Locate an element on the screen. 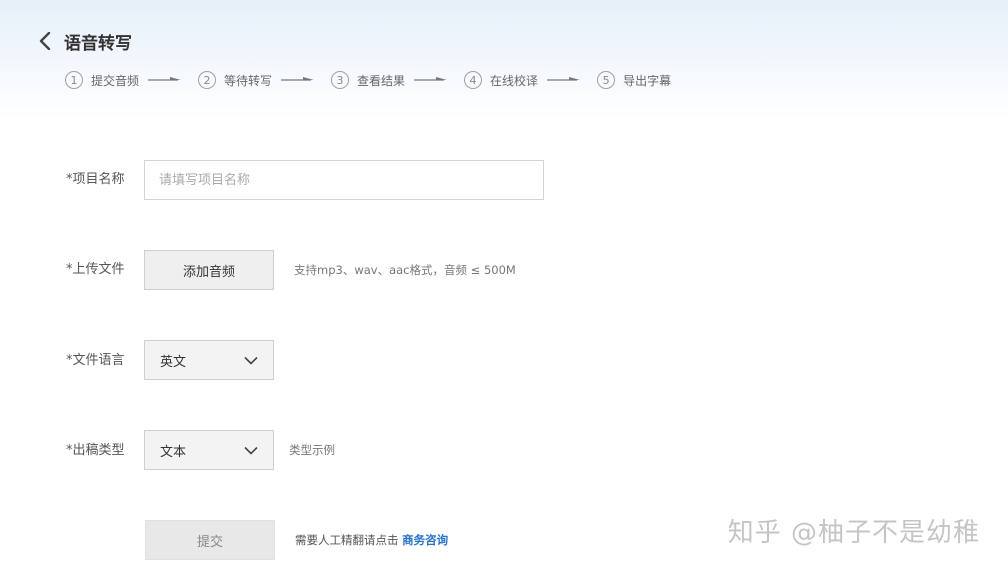 The width and height of the screenshot is (1008, 571). type-example-link: 类型示例 is located at coordinates (312, 450).